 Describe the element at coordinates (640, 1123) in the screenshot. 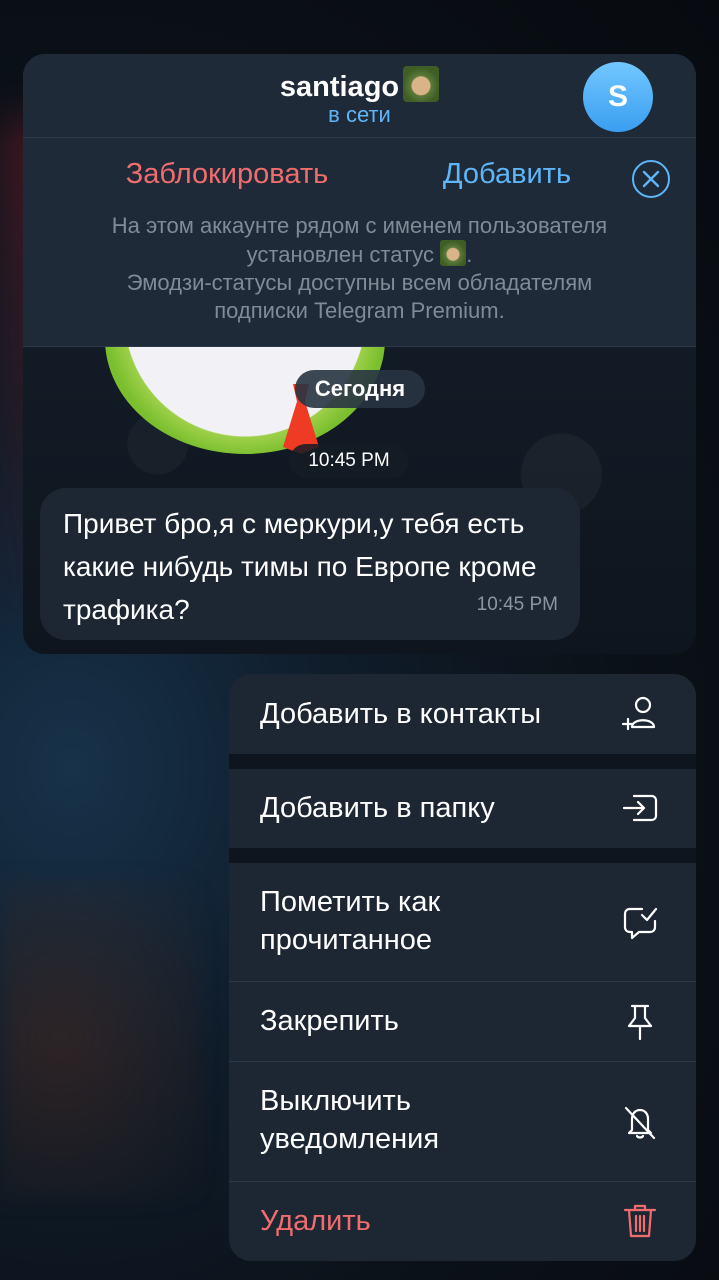

I see `mute-bell-icon` at that location.